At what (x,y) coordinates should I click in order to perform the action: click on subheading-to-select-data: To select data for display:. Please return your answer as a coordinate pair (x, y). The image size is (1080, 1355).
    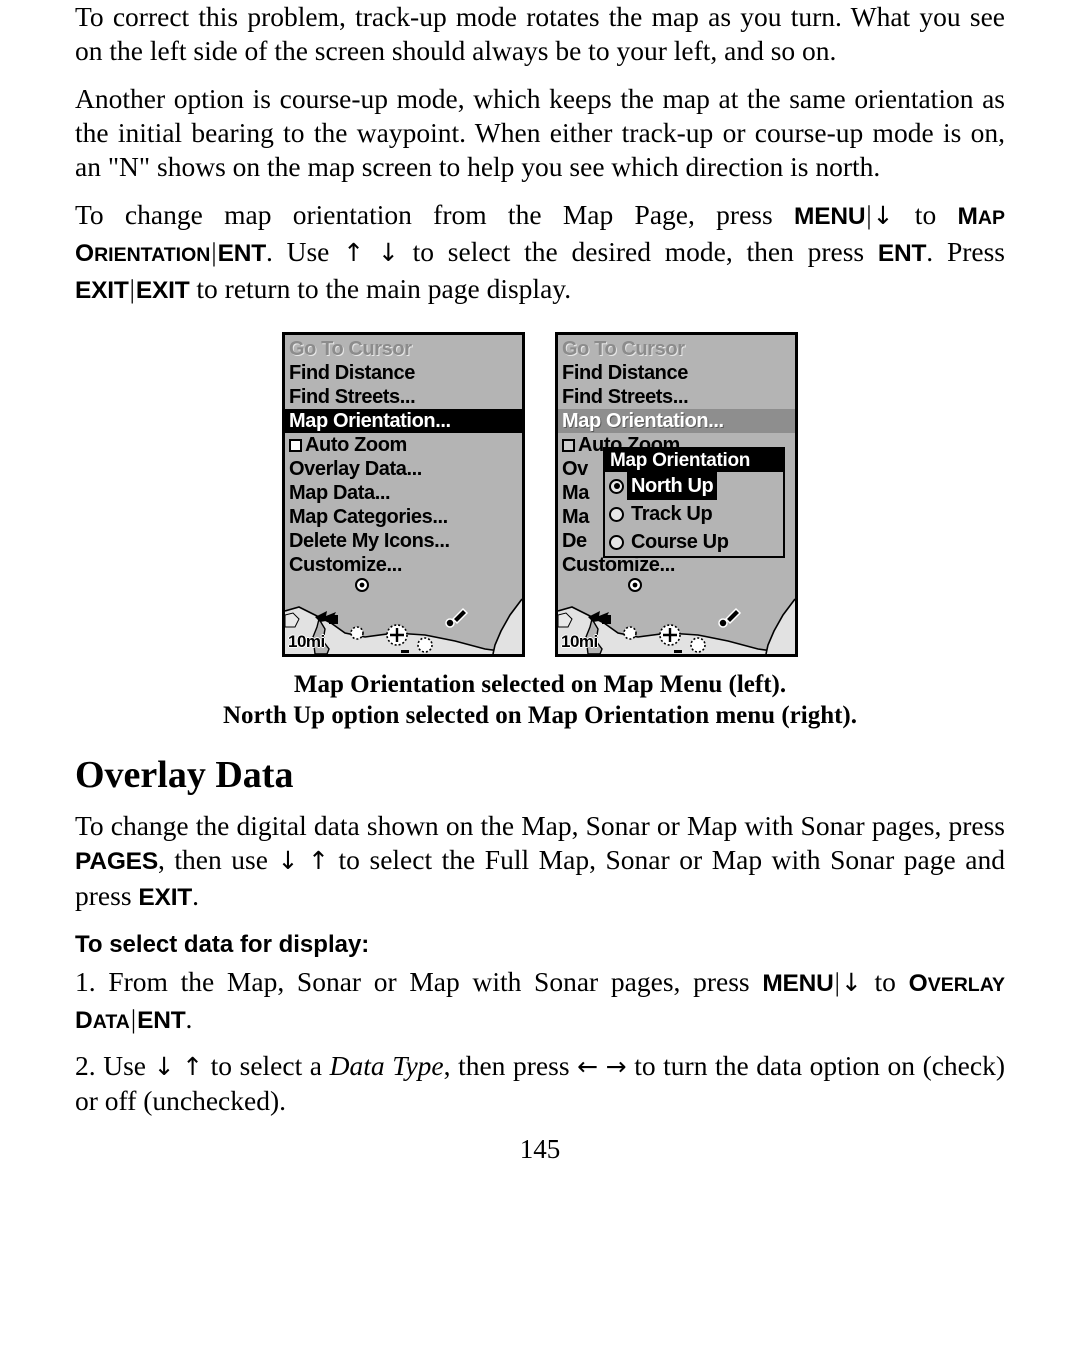
    Looking at the image, I should click on (222, 944).